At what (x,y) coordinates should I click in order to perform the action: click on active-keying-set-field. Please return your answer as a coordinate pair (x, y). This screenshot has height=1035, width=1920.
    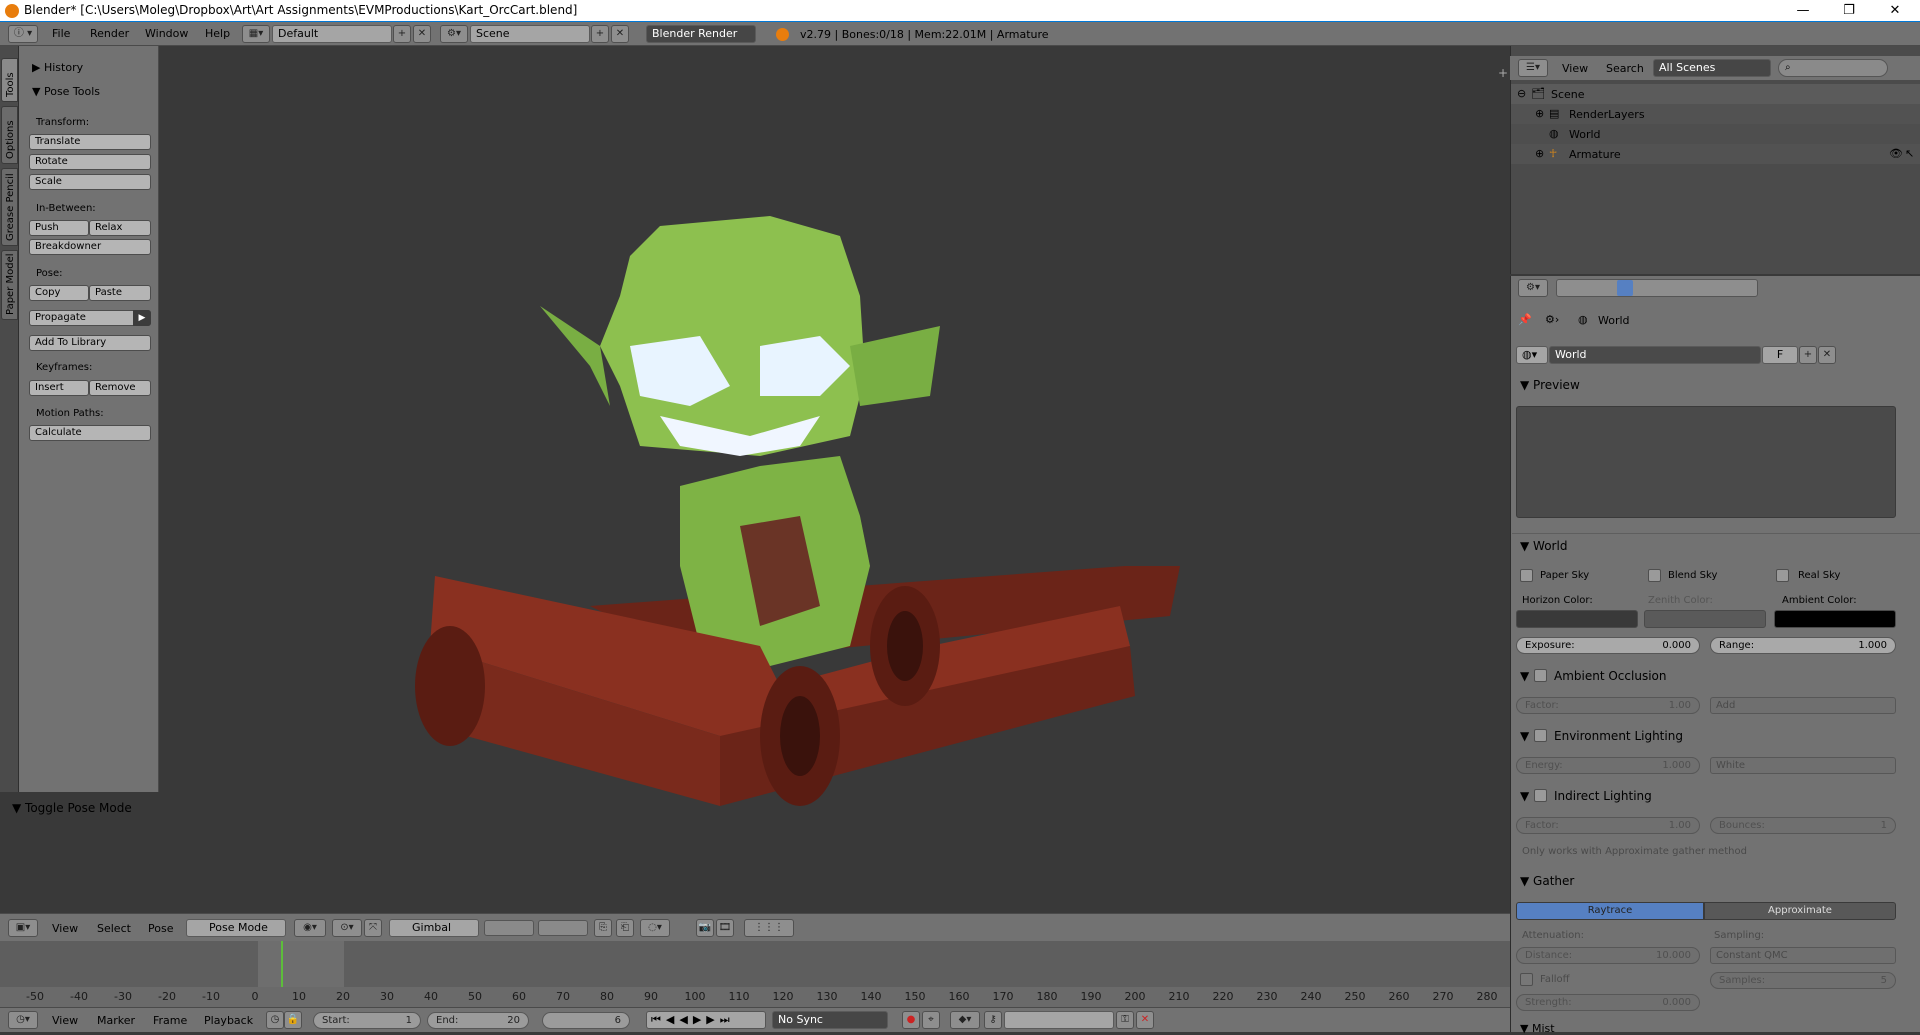
    Looking at the image, I should click on (1059, 1020).